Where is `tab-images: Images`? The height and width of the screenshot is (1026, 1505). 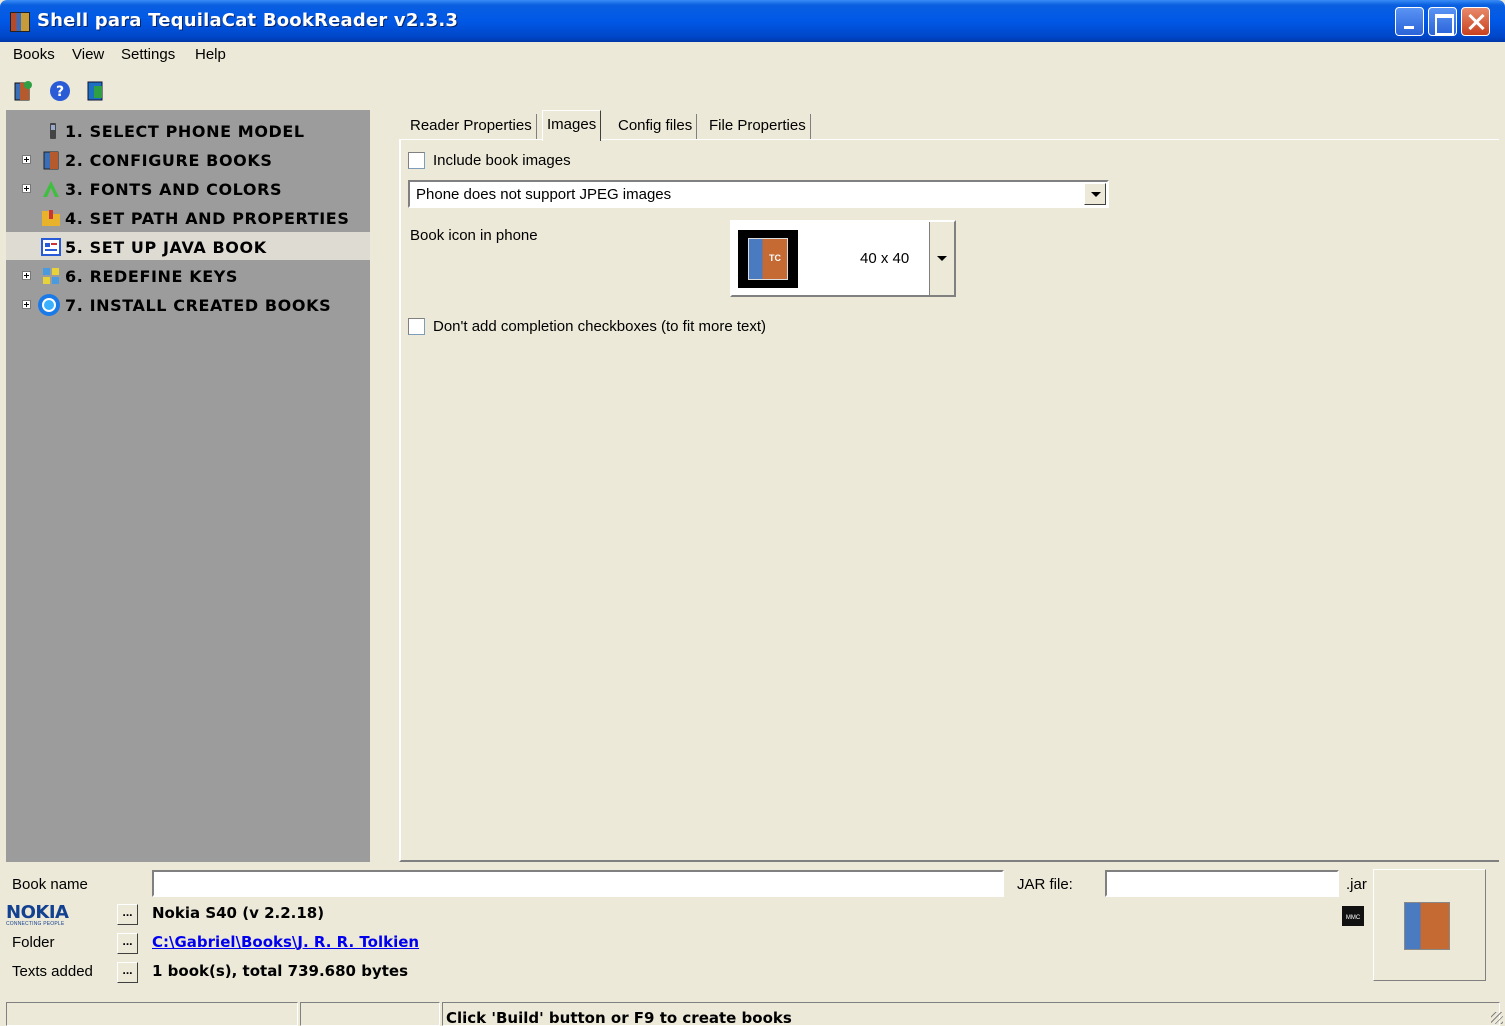
tab-images: Images is located at coordinates (572, 125).